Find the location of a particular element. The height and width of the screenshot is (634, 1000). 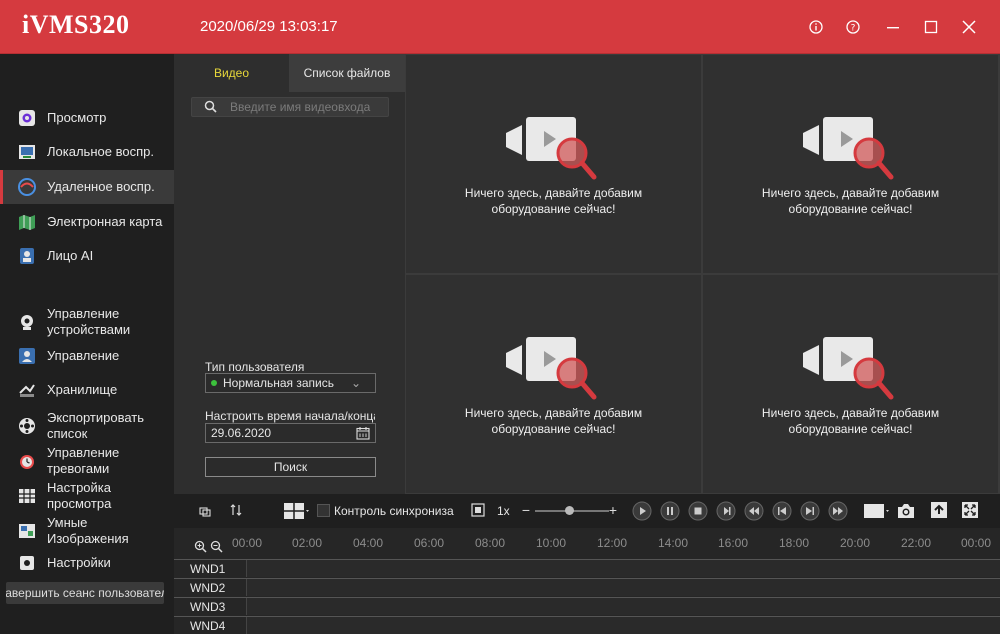

snapshot-icon is located at coordinates (906, 511).